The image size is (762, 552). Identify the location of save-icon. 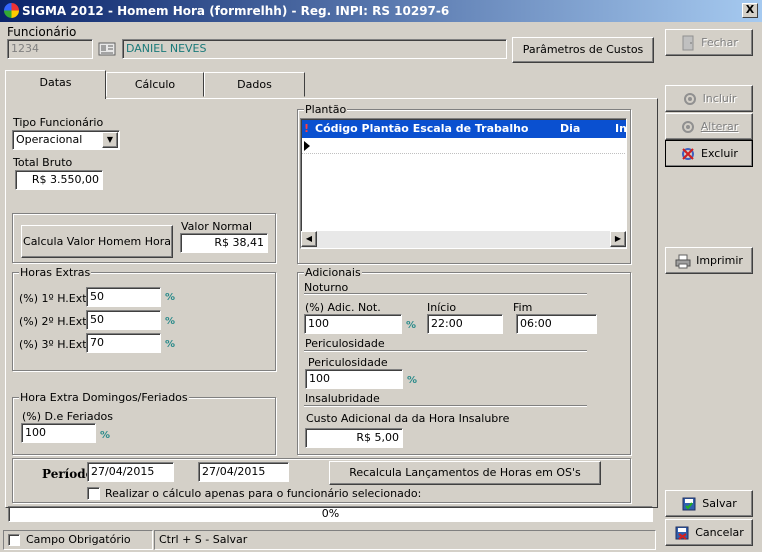
(689, 504).